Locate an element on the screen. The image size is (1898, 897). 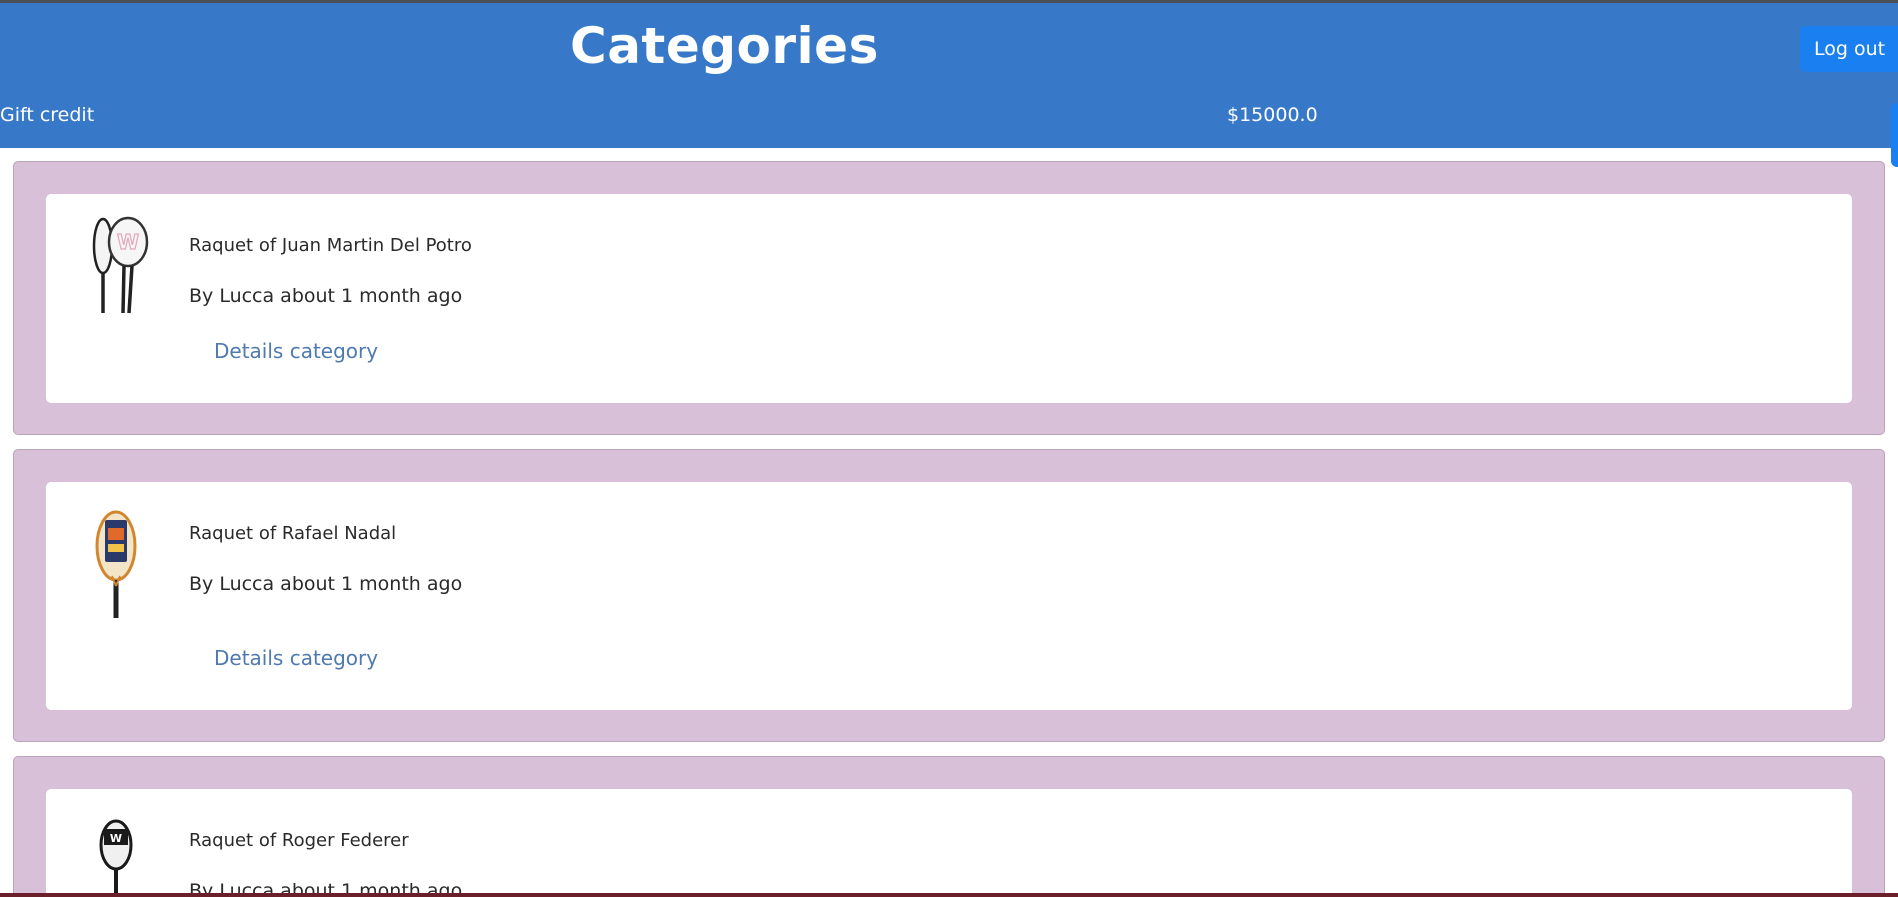
category-name: Raquet of Roger Federer is located at coordinates (299, 840).